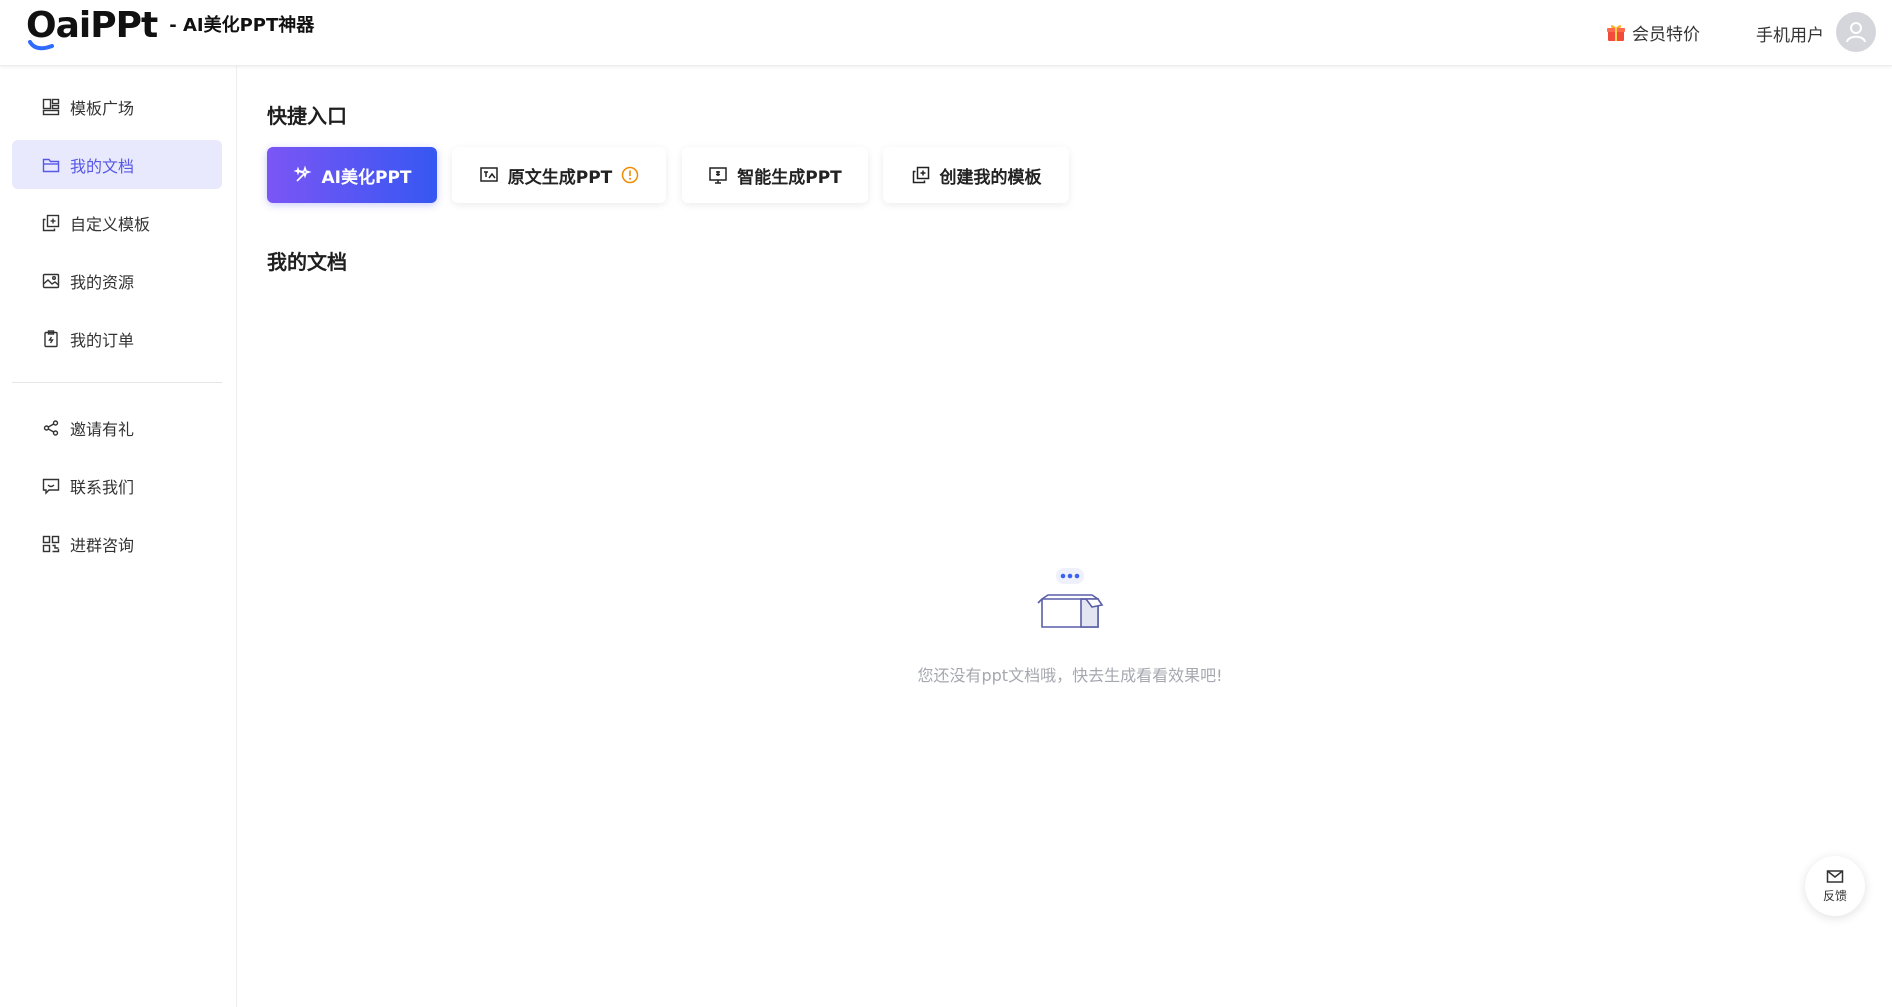 The height and width of the screenshot is (1007, 1892). Describe the element at coordinates (302, 175) in the screenshot. I see `magic-wand-icon` at that location.